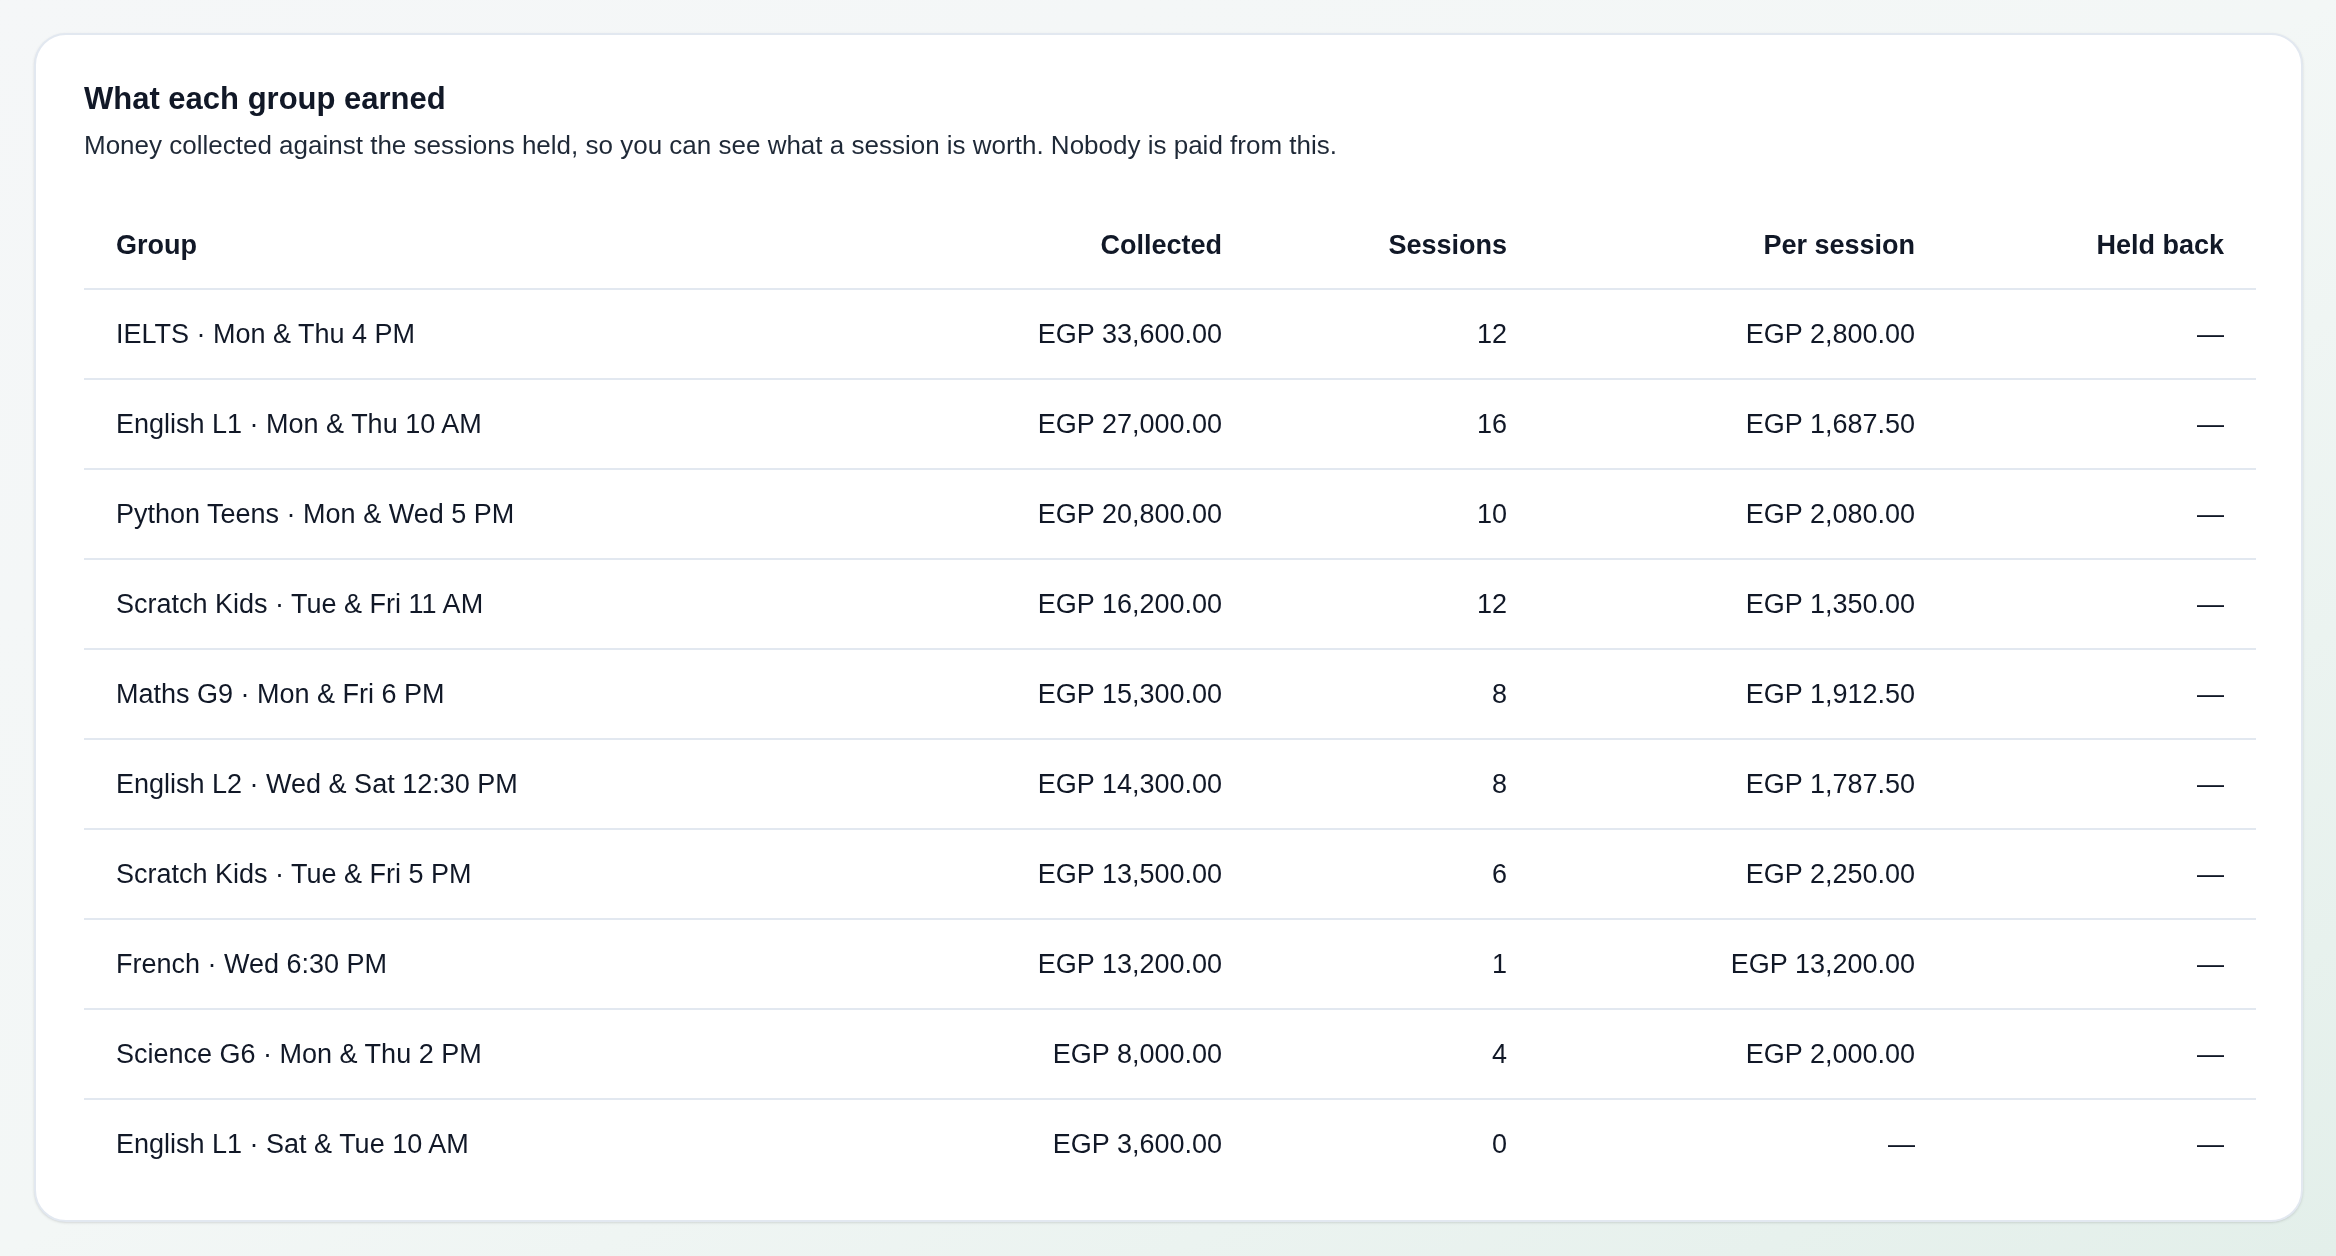 The image size is (2336, 1256). Describe the element at coordinates (419, 694) in the screenshot. I see `table-cell: Maths G9 · Mon & Fri 6 PM` at that location.